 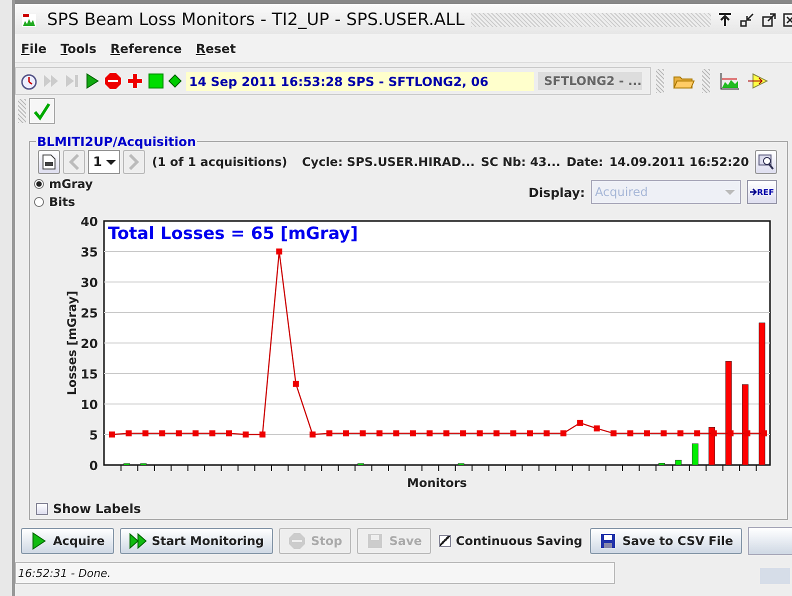 What do you see at coordinates (156, 81) in the screenshot?
I see `square-icon` at bounding box center [156, 81].